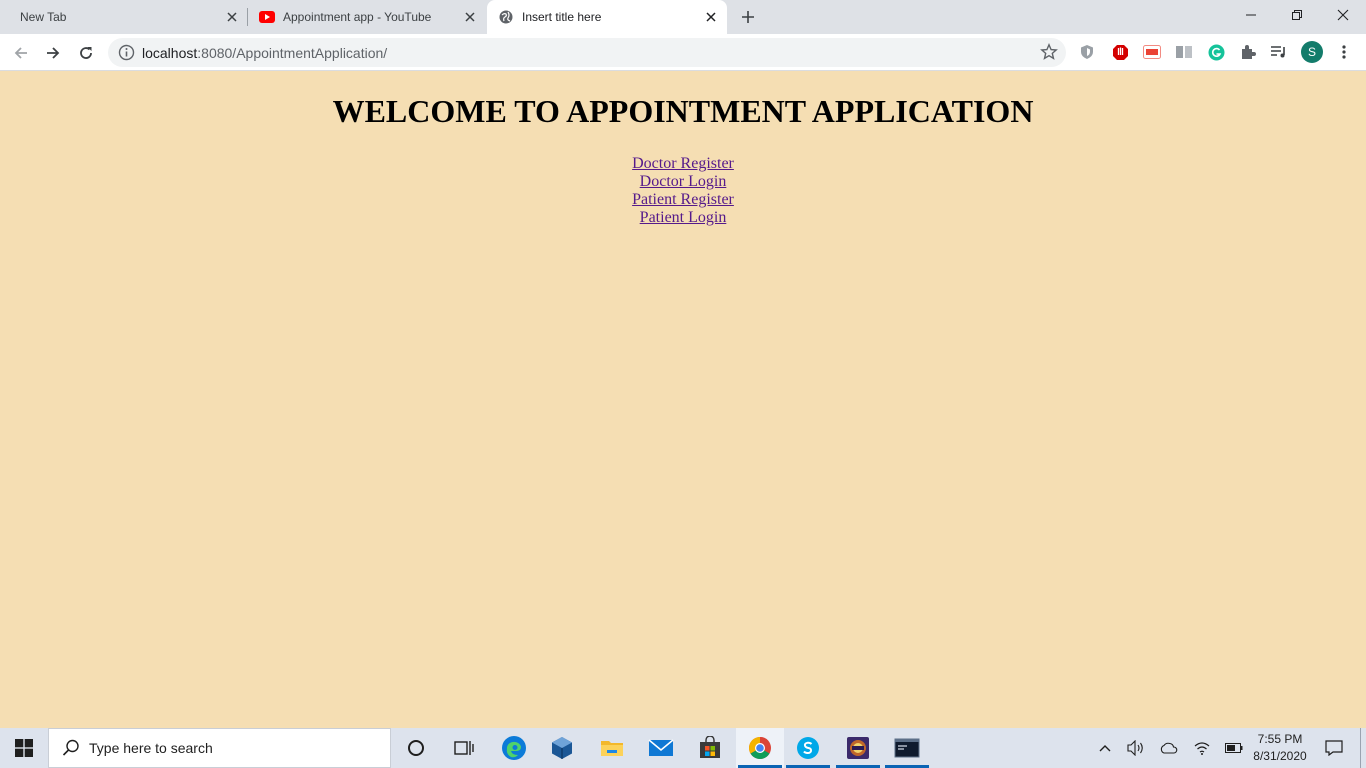 Image resolution: width=1366 pixels, height=768 pixels. I want to click on profile-avatar: S, so click(1312, 52).